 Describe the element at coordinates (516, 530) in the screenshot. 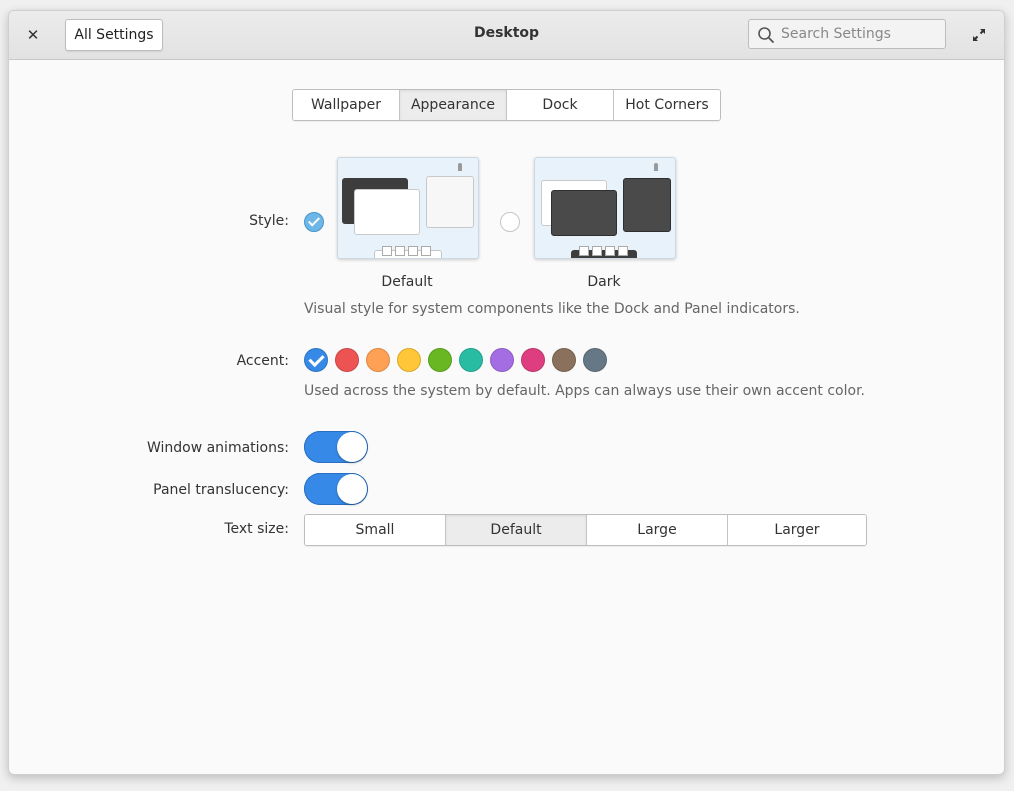

I see `text-size-default: Default` at that location.